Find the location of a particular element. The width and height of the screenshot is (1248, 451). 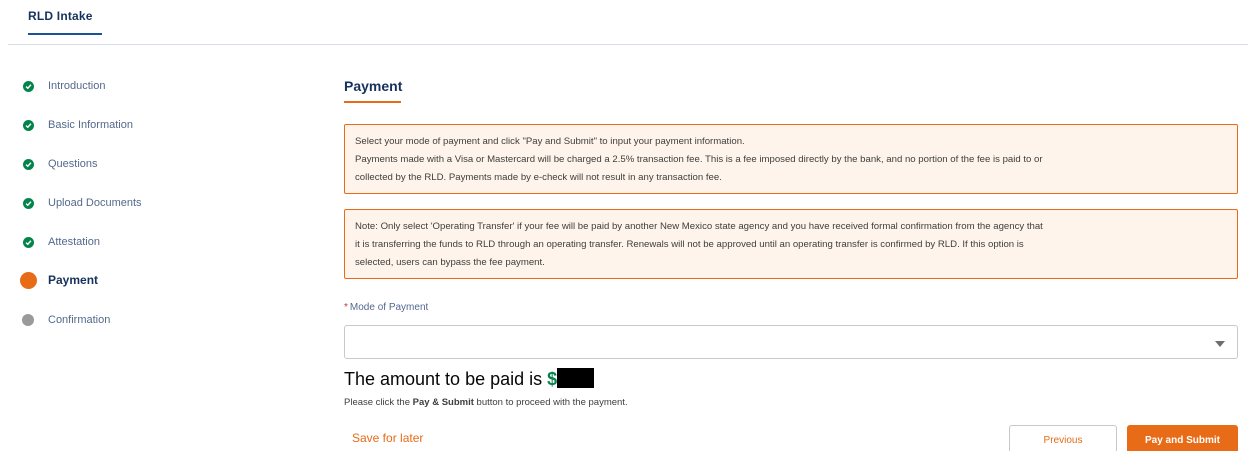

required-marker: * is located at coordinates (346, 307).